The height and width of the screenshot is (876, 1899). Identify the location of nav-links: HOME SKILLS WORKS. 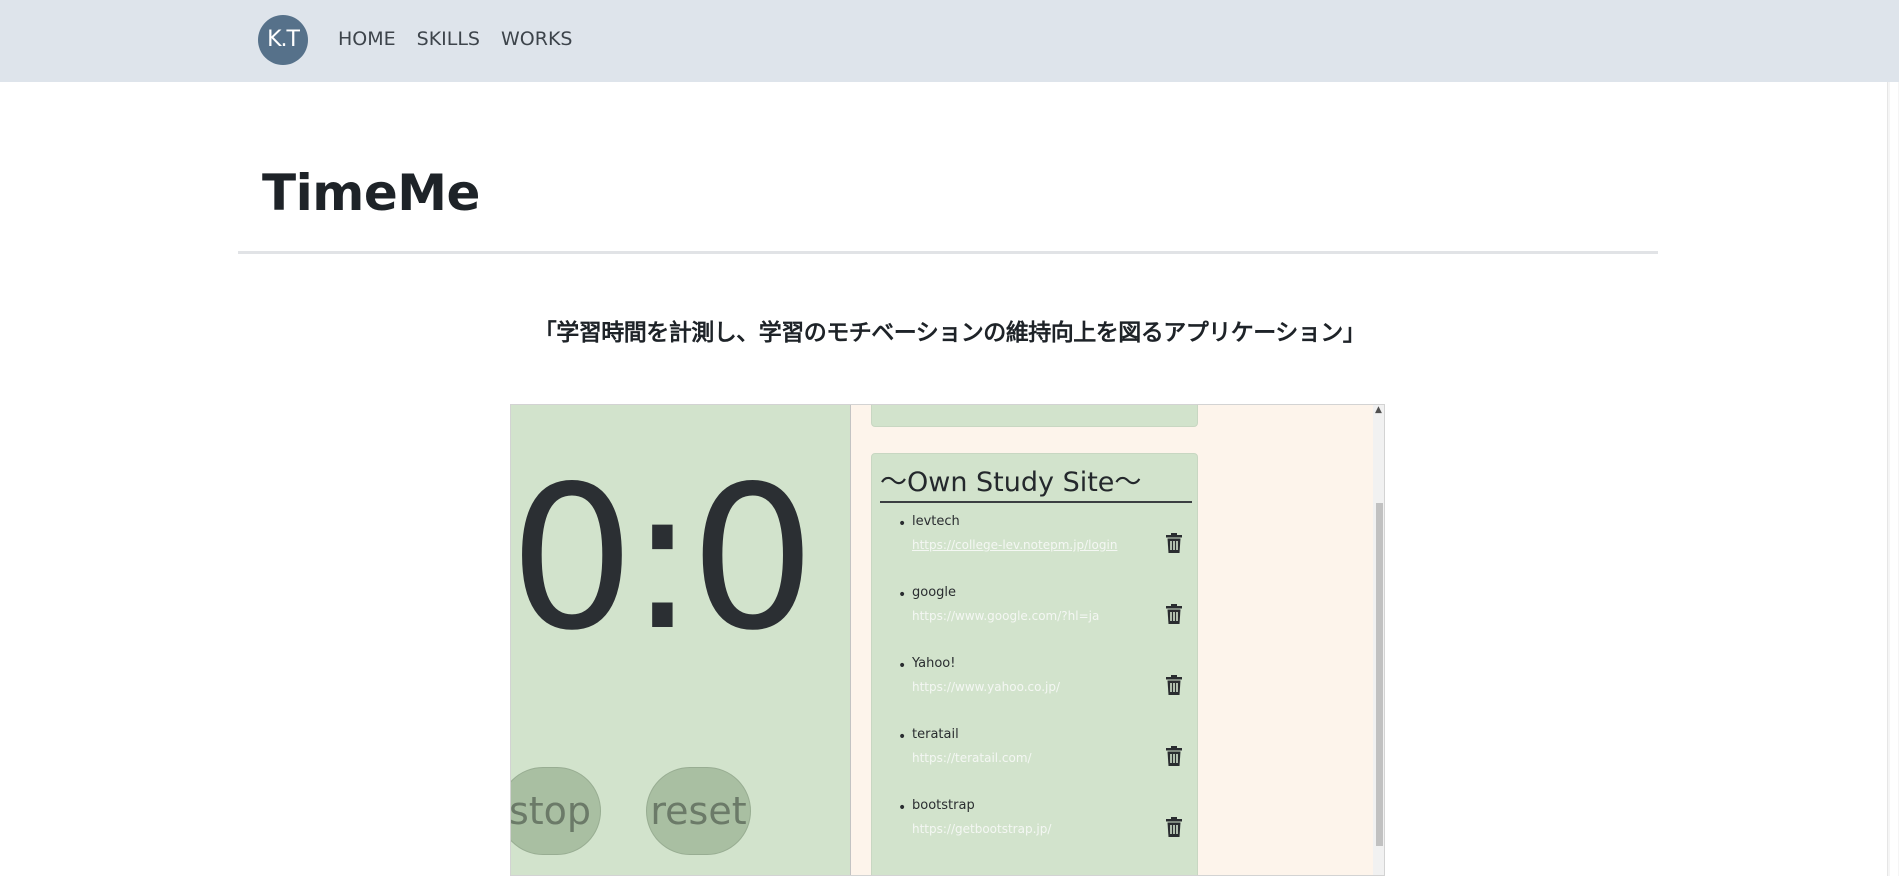
(455, 39).